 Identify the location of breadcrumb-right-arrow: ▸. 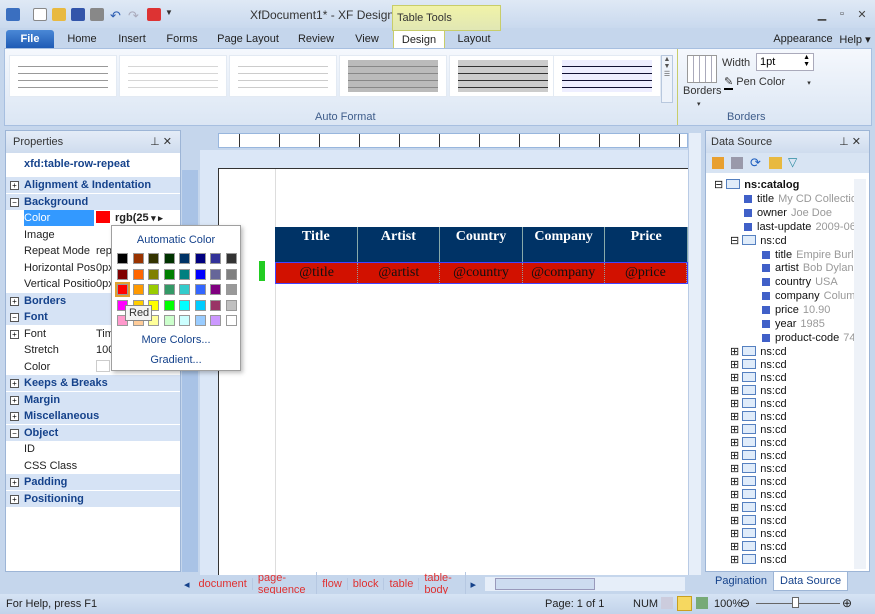
(473, 584).